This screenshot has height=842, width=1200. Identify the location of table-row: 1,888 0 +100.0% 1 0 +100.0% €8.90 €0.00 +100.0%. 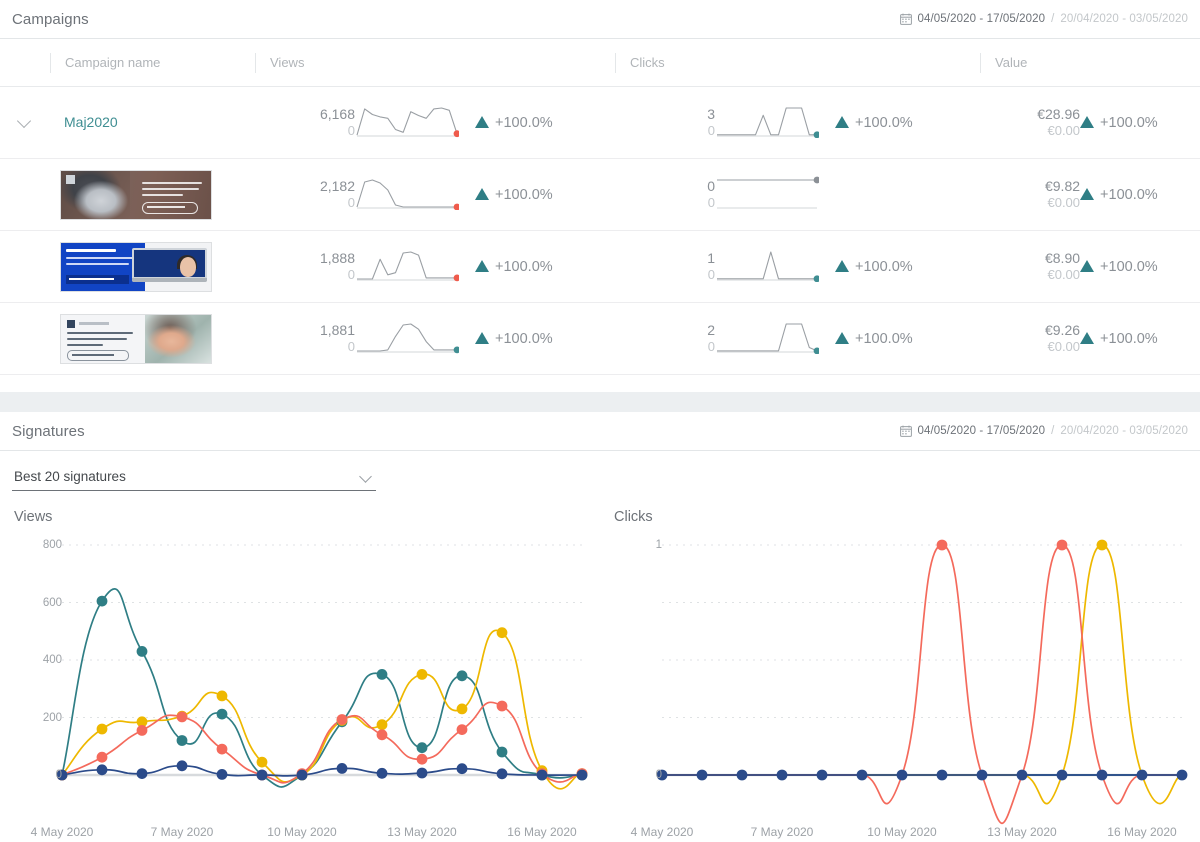
(600, 266).